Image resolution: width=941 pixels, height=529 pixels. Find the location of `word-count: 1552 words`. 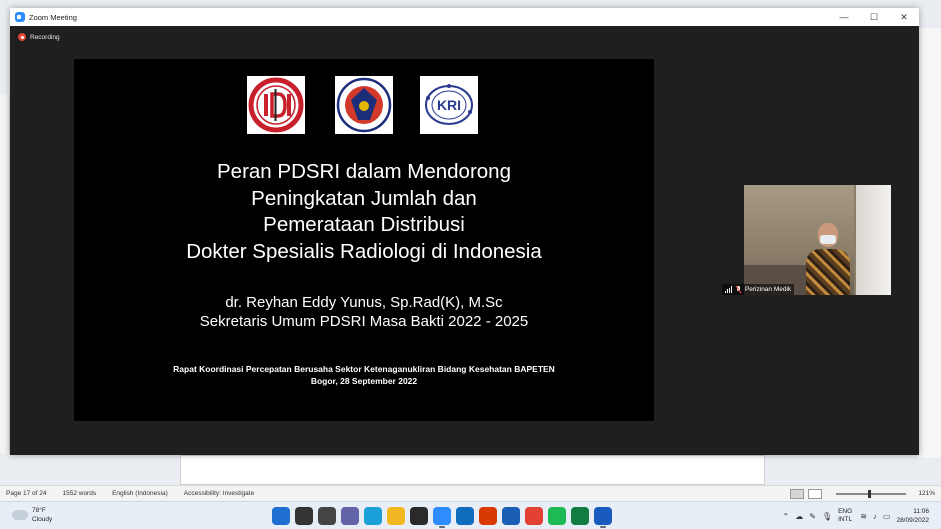

word-count: 1552 words is located at coordinates (79, 493).